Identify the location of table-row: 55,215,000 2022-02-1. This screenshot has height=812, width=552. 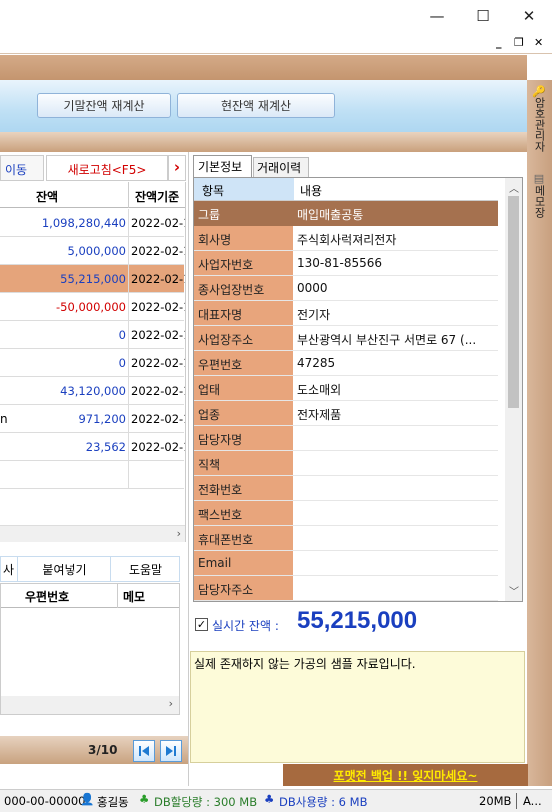
(92, 279).